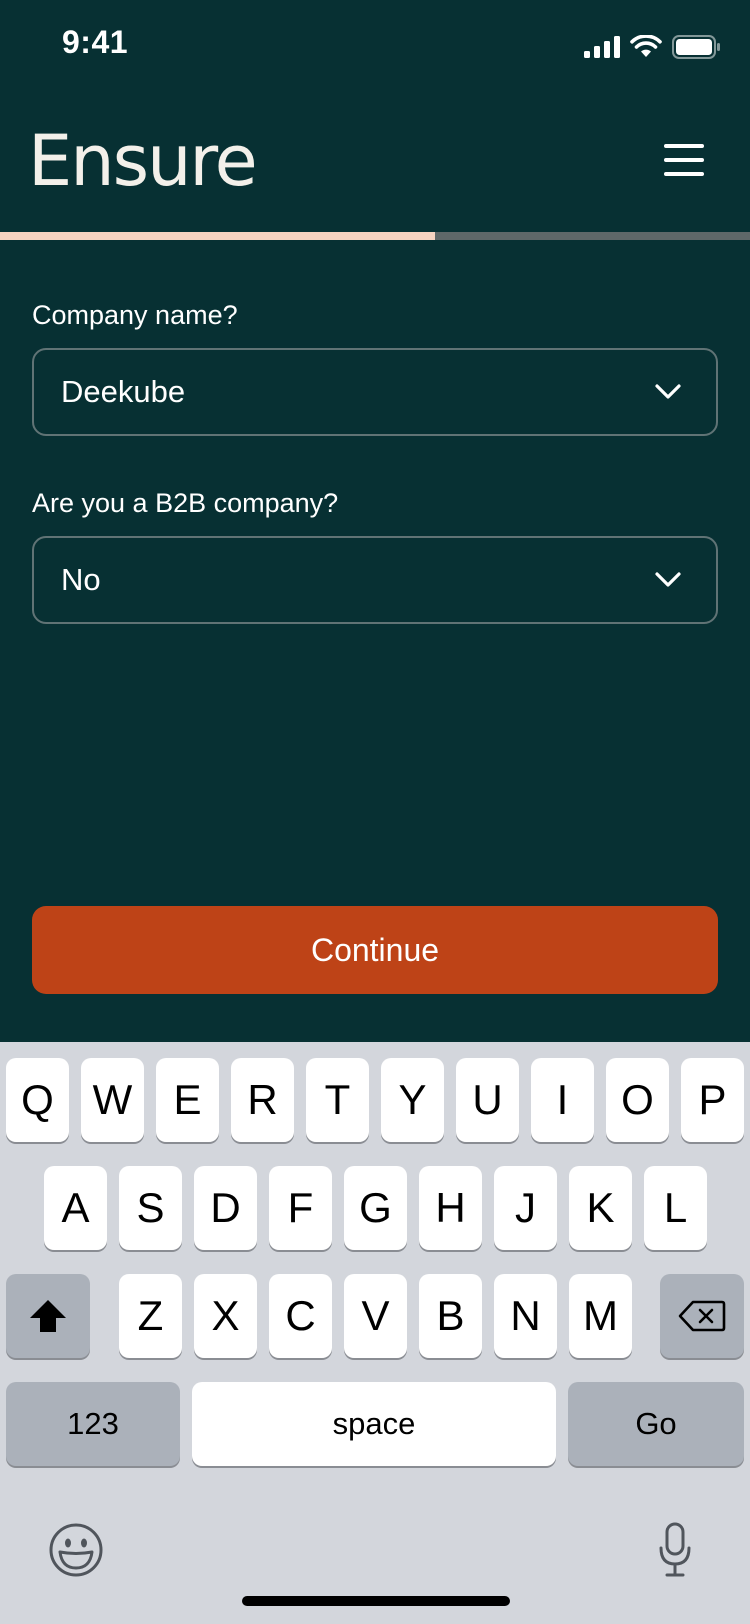 The image size is (750, 1624). I want to click on cellular-signal-icon, so click(602, 47).